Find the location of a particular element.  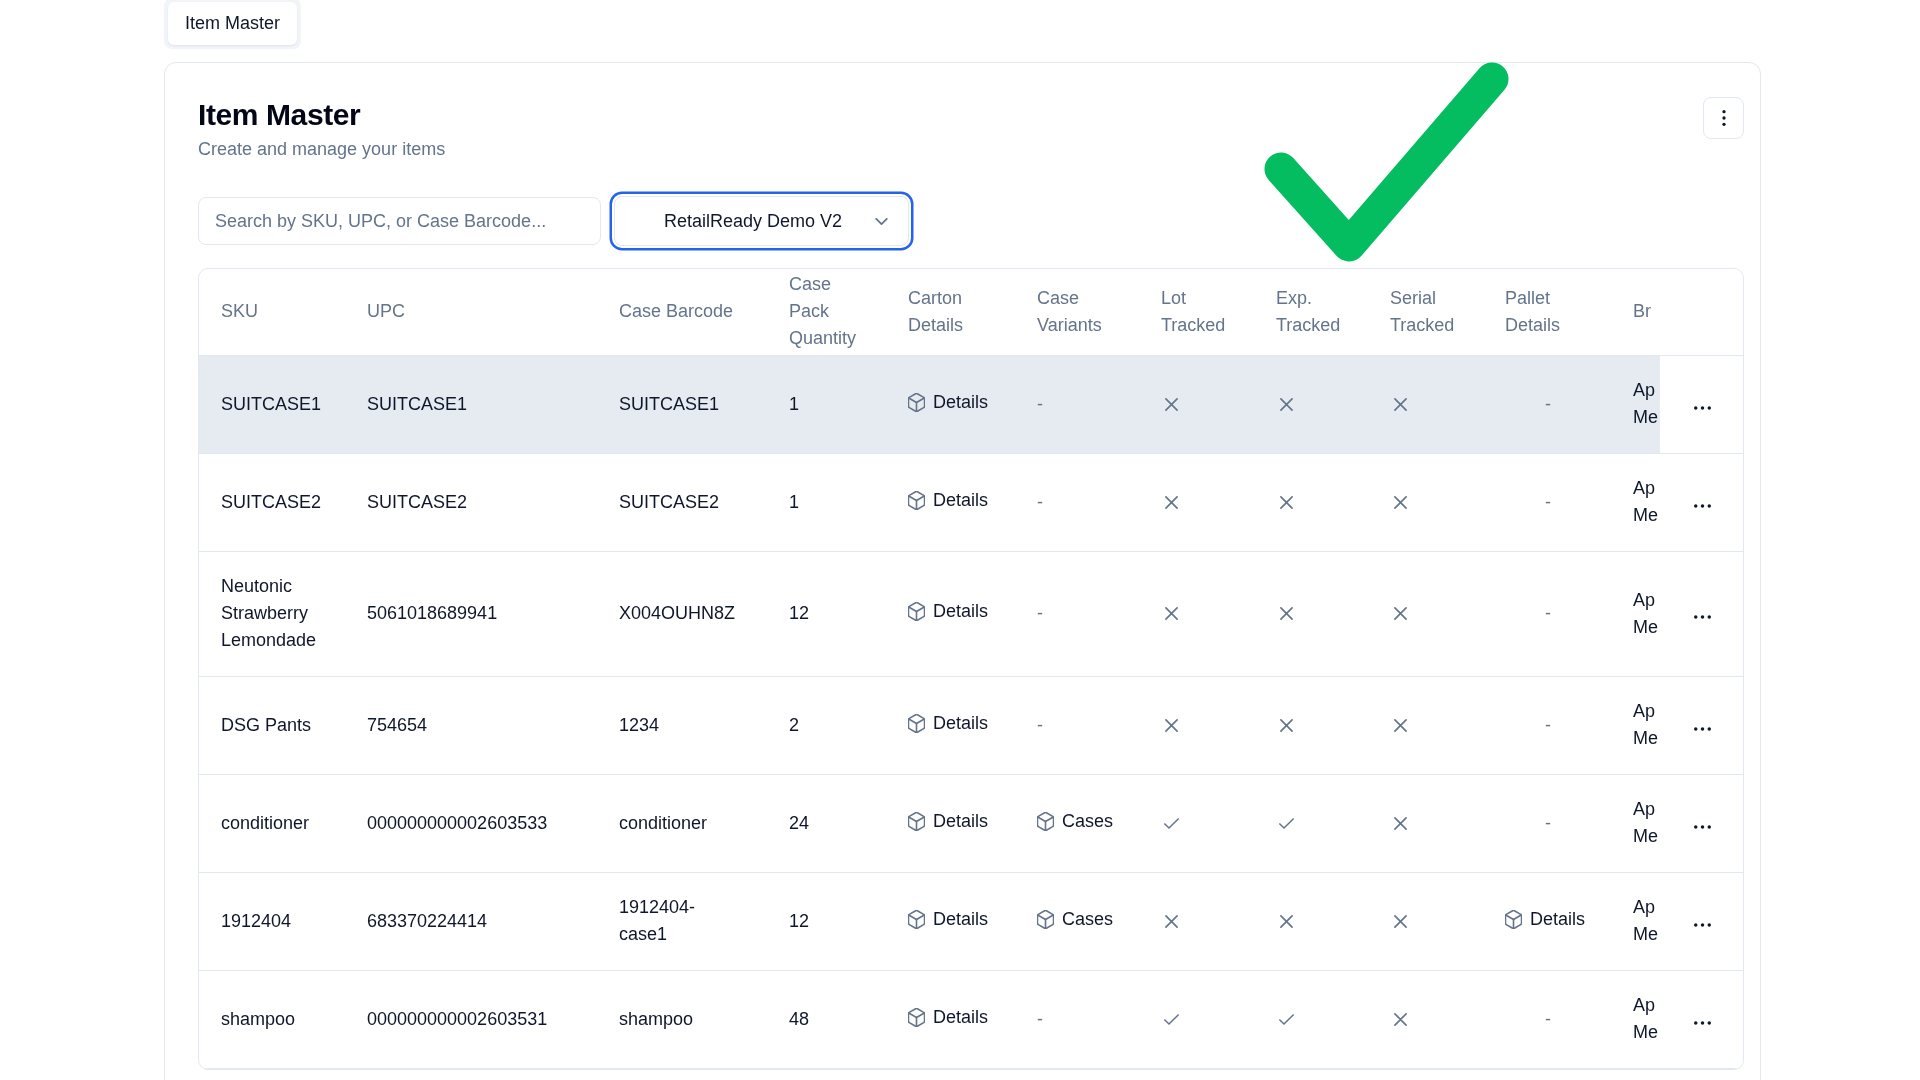

table-cell: 1234 is located at coordinates (682, 725).